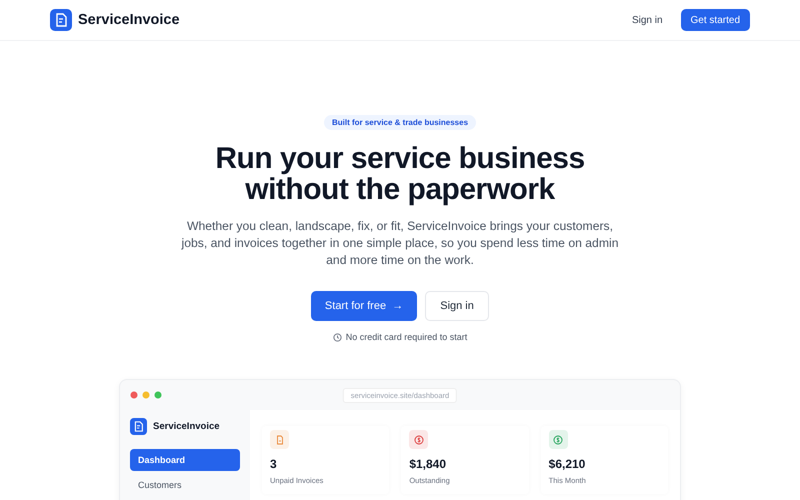 The height and width of the screenshot is (500, 800). What do you see at coordinates (428, 464) in the screenshot?
I see `stat-value: $1,840` at bounding box center [428, 464].